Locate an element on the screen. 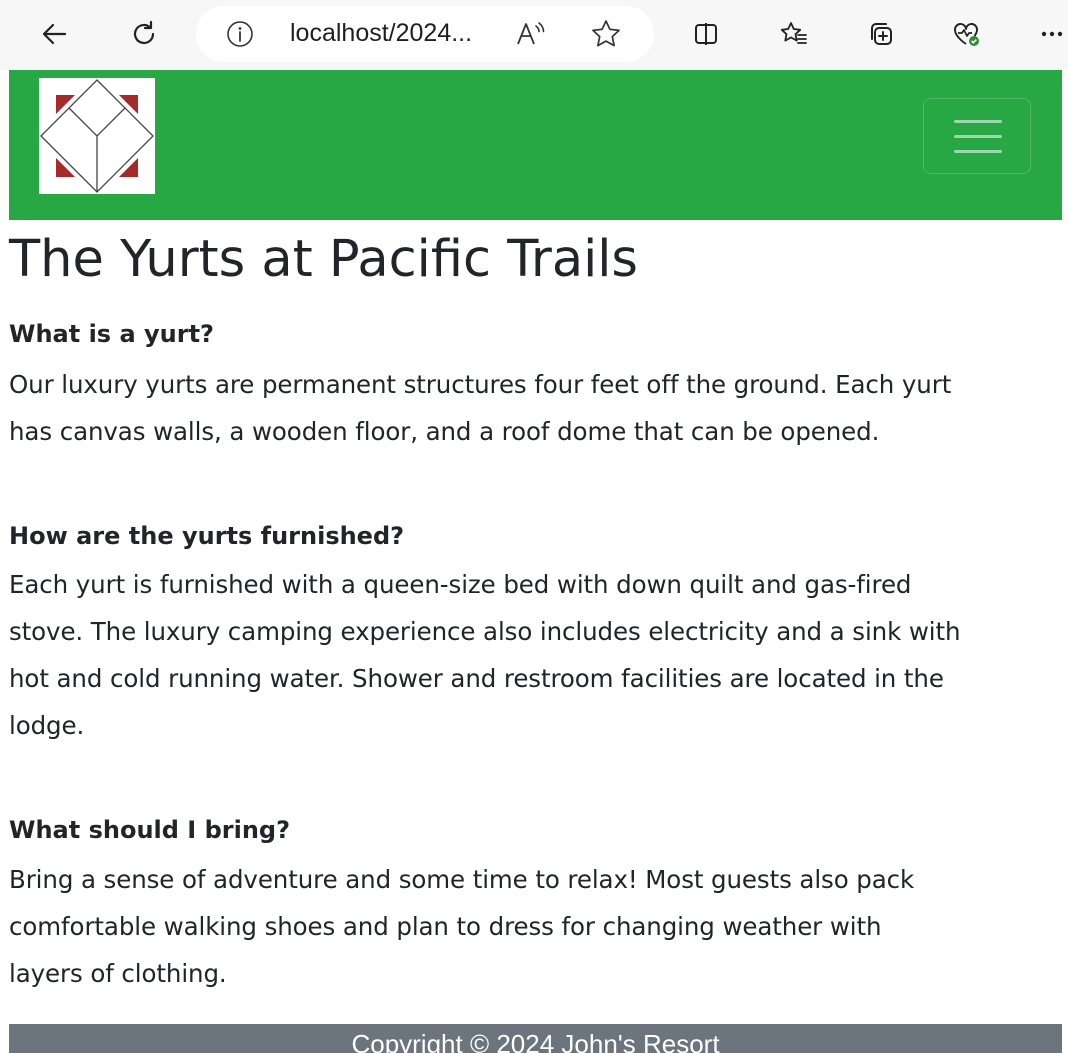 The height and width of the screenshot is (1053, 1068). body-line: lodge. is located at coordinates (47, 725).